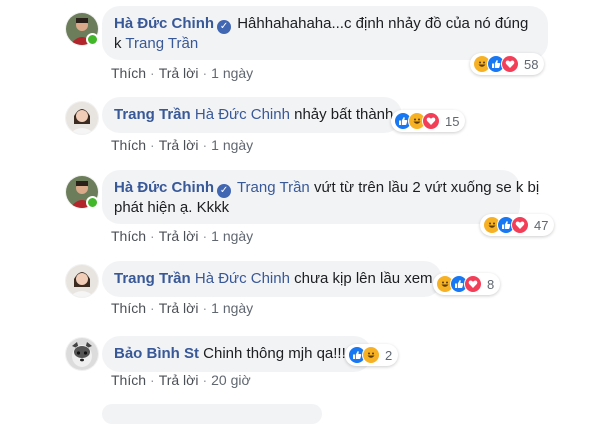  What do you see at coordinates (426, 187) in the screenshot?
I see `comment-text: vứt từ trên lầu 2 vứt xuống se k bị` at bounding box center [426, 187].